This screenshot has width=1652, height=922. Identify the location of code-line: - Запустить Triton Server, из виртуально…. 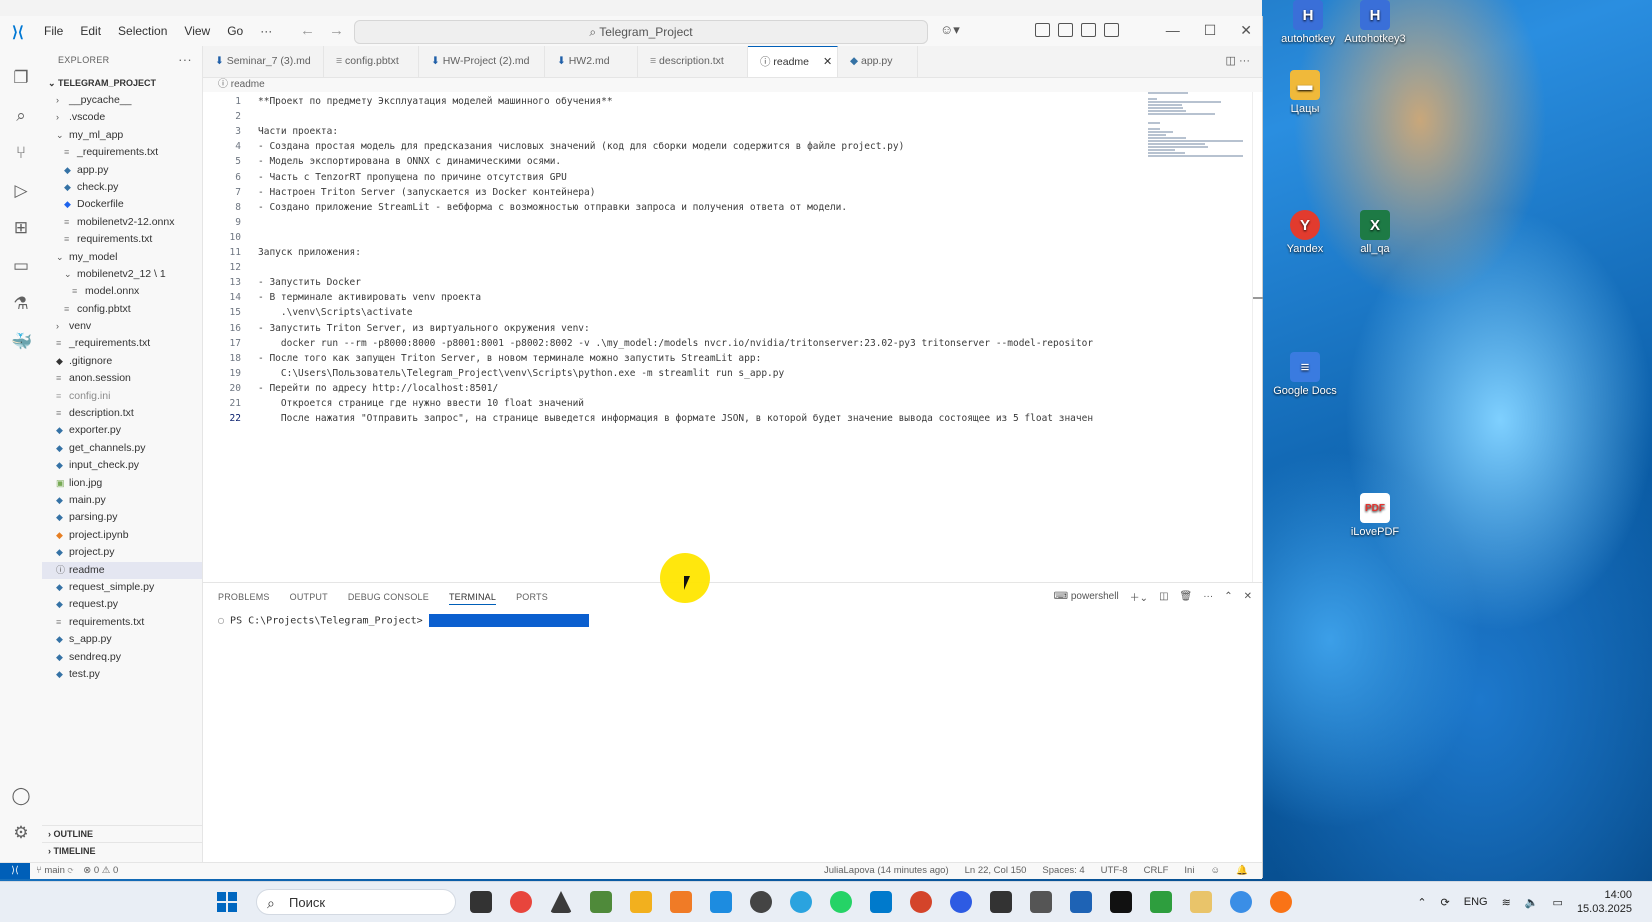
(424, 328).